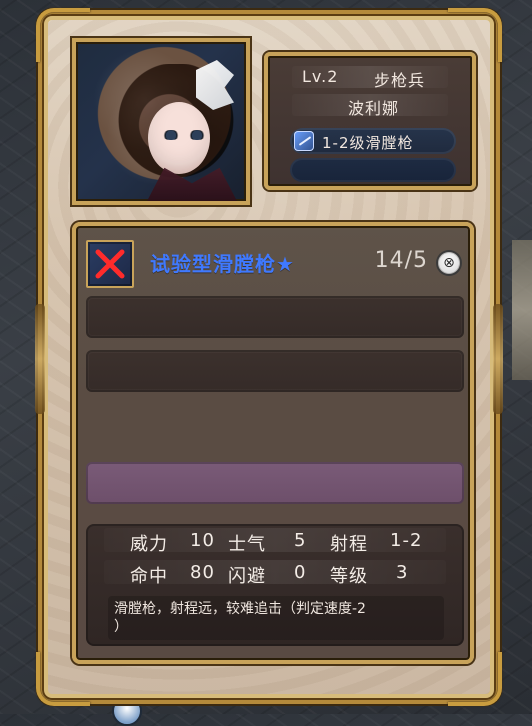 The width and height of the screenshot is (532, 726). What do you see at coordinates (320, 76) in the screenshot?
I see `character-level: Lv.2` at bounding box center [320, 76].